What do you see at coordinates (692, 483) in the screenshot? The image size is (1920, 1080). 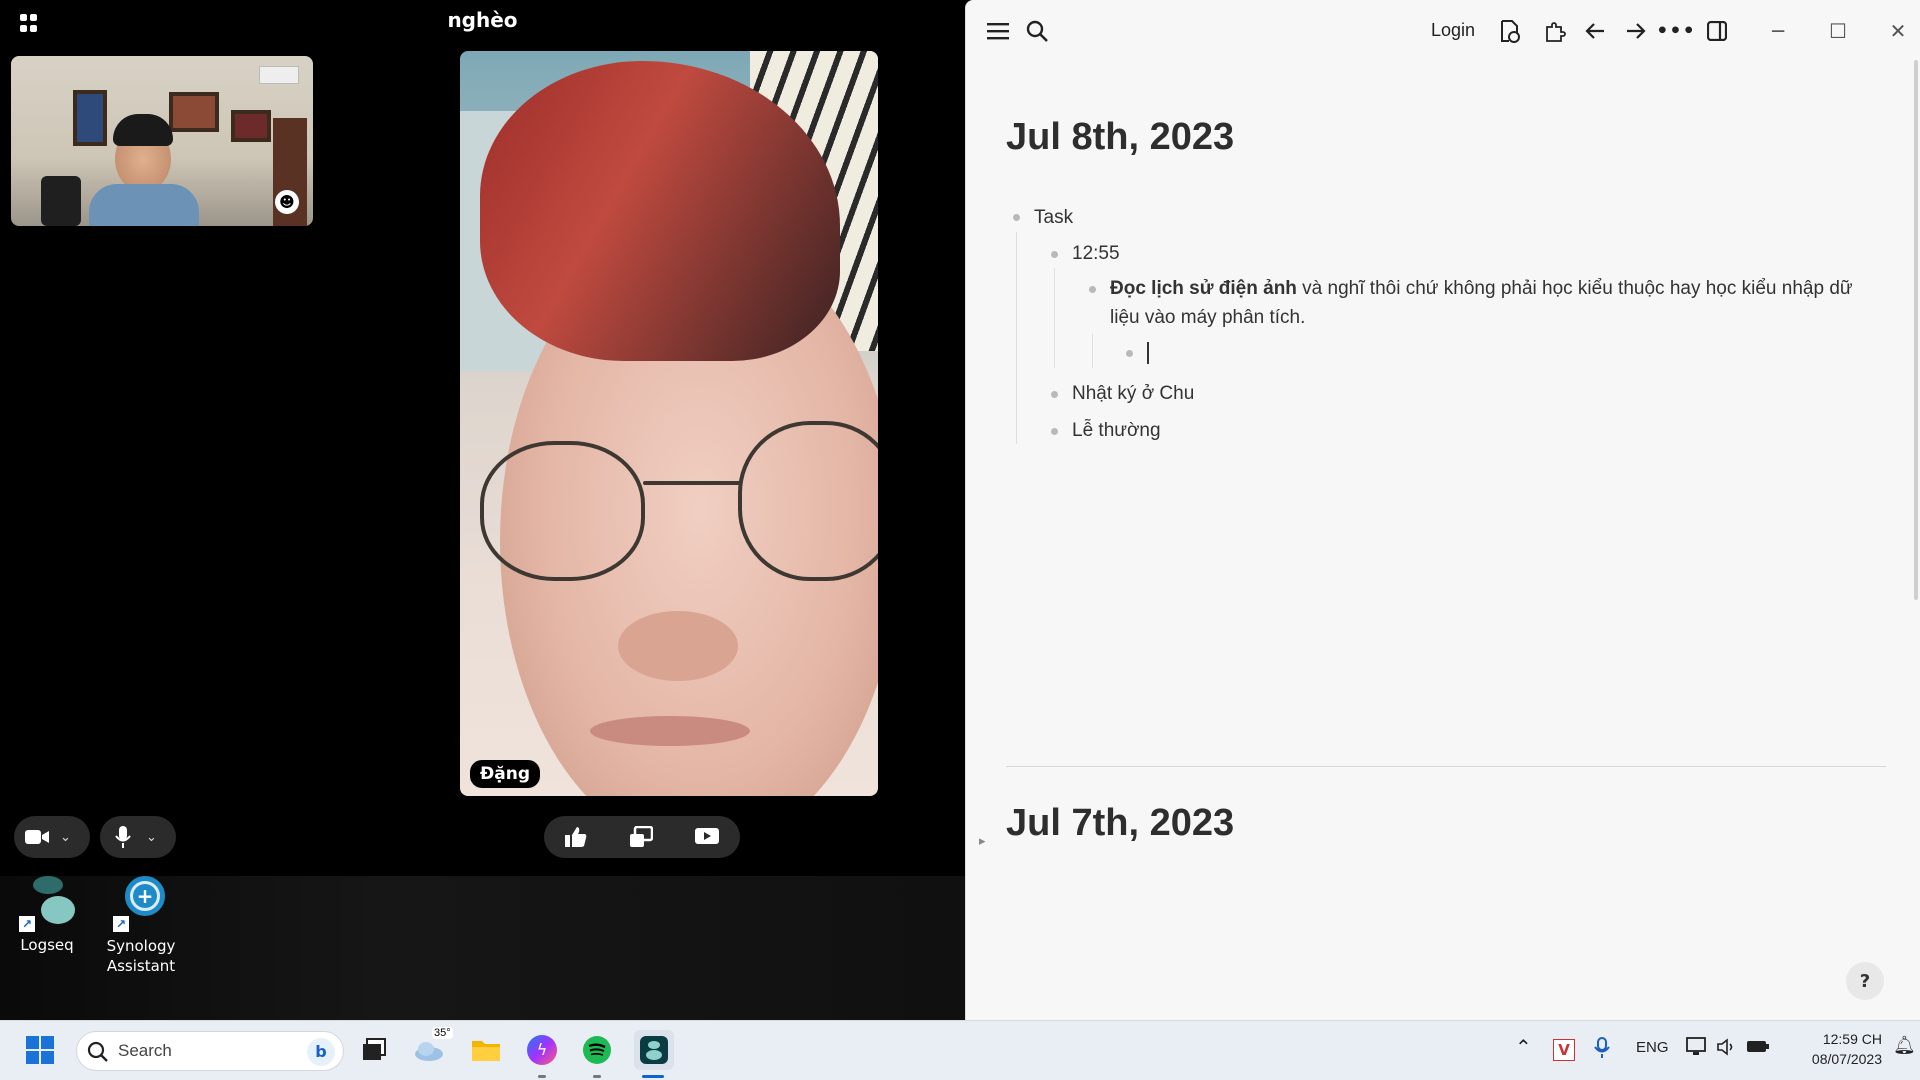 I see `glasses-bridge` at bounding box center [692, 483].